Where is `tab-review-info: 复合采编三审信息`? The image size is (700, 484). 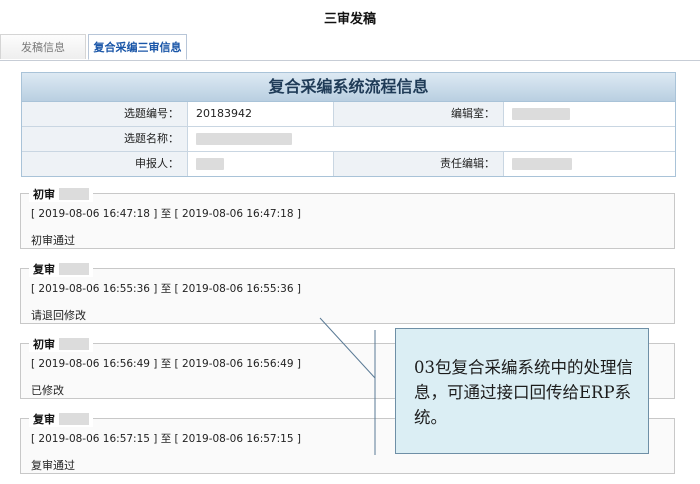 tab-review-info: 复合采编三审信息 is located at coordinates (137, 47).